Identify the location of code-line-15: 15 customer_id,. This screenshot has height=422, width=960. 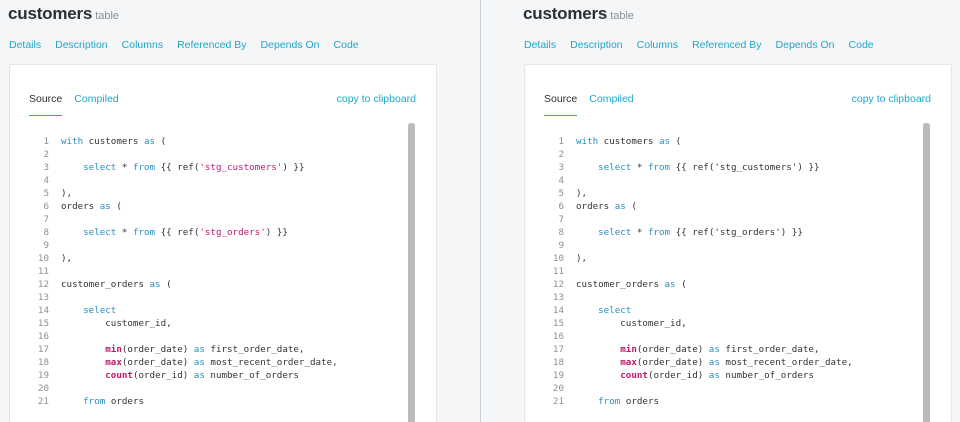
(100, 323).